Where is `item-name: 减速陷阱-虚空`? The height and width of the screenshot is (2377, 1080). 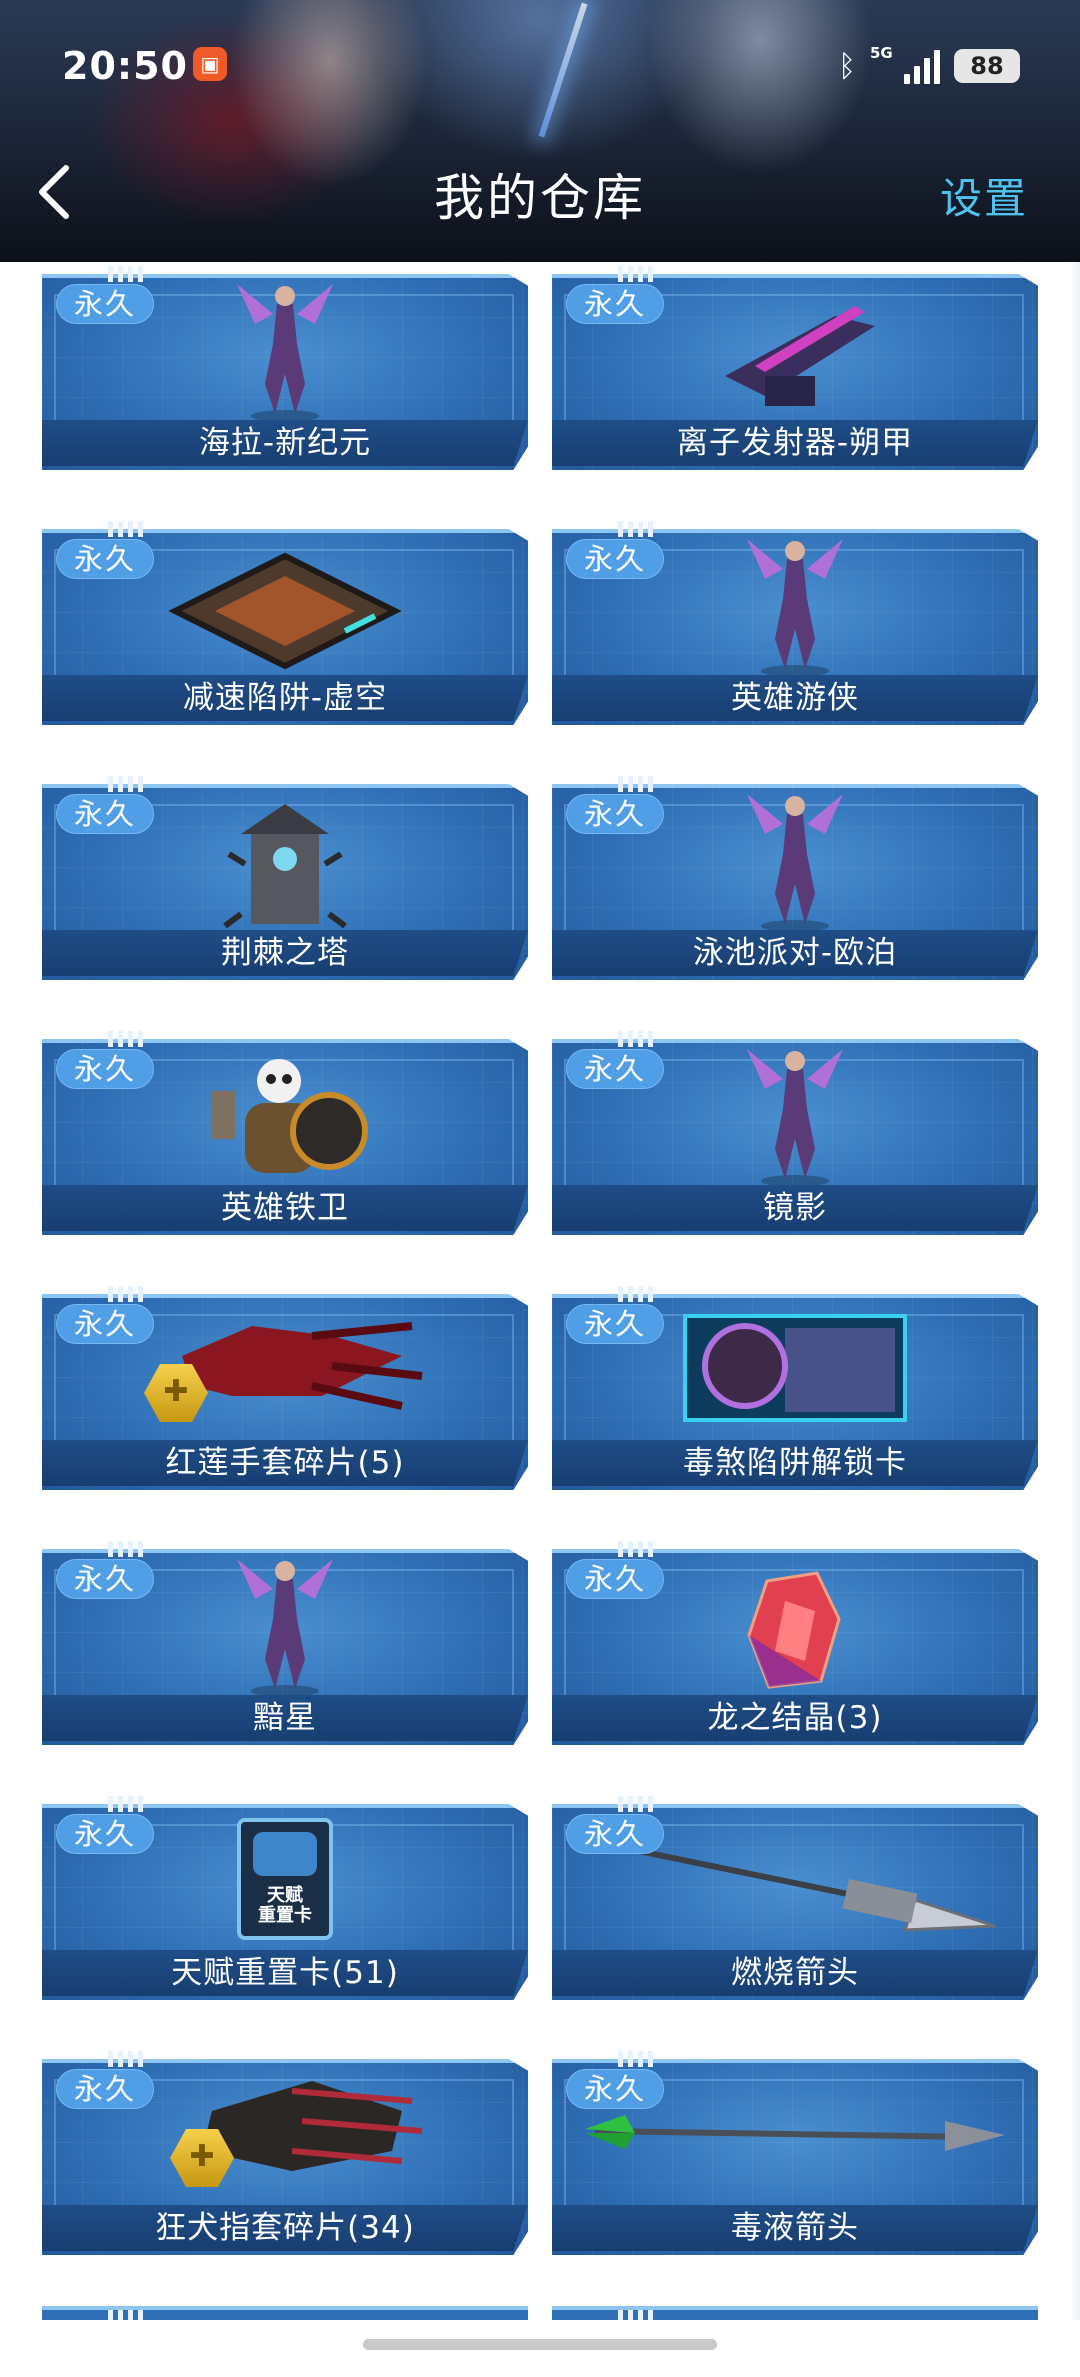 item-name: 减速陷阱-虚空 is located at coordinates (285, 698).